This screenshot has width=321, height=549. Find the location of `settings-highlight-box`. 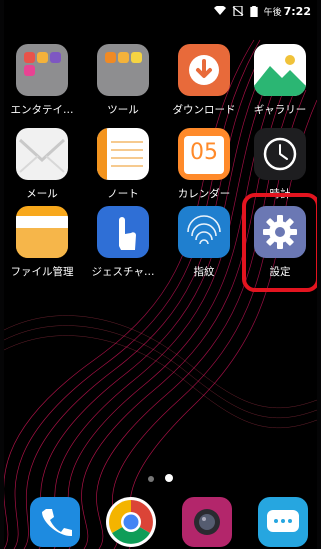

settings-highlight-box is located at coordinates (279, 242).